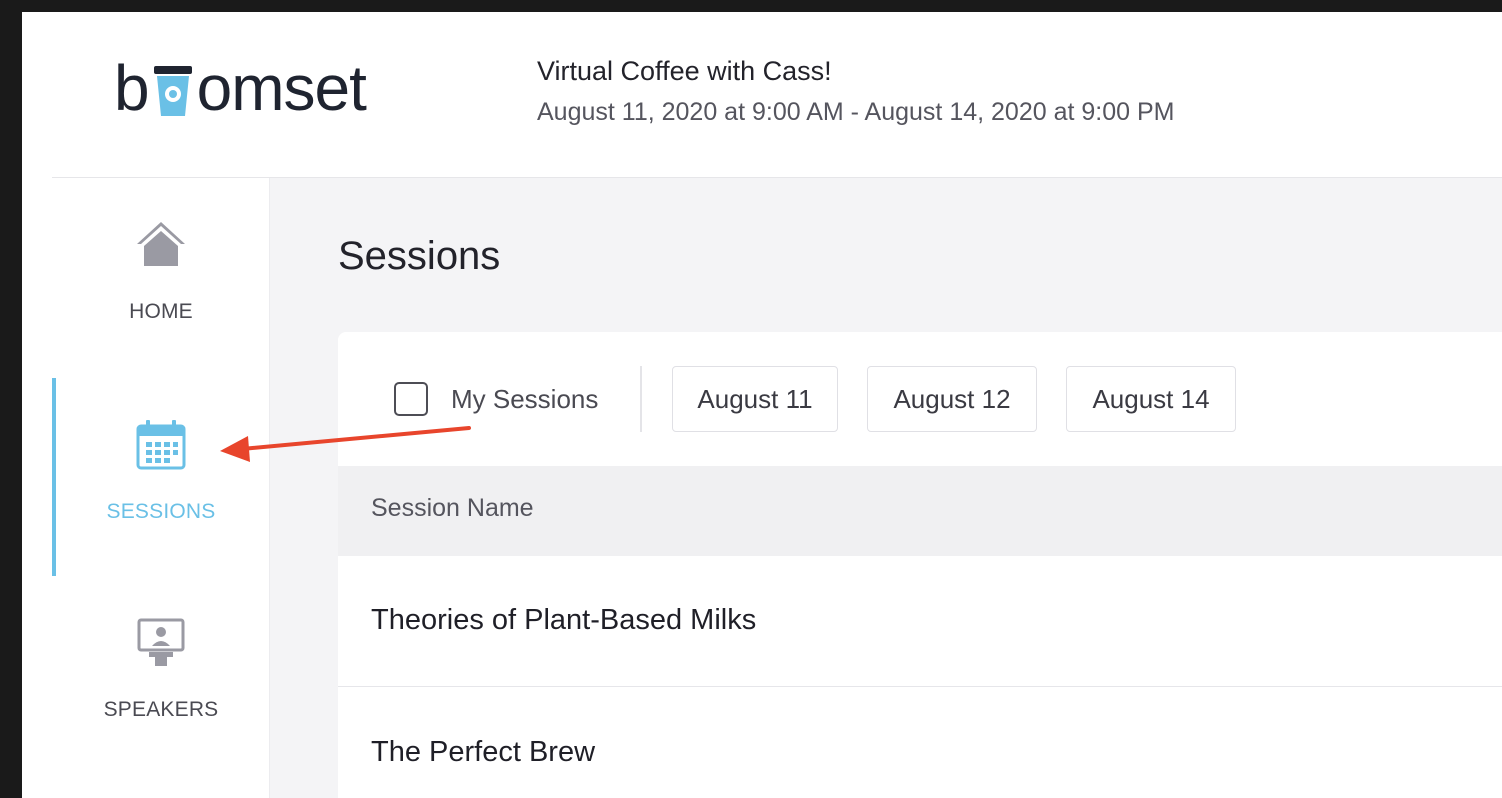 This screenshot has height=798, width=1502. Describe the element at coordinates (161, 642) in the screenshot. I see `speaker-podium-icon` at that location.